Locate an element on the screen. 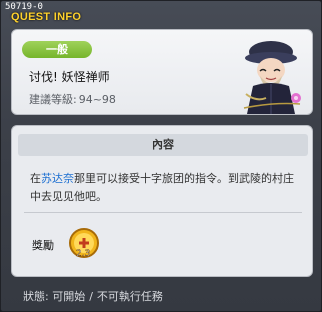 The image size is (322, 312). npc-name-link: 苏达奈 is located at coordinates (57, 178).